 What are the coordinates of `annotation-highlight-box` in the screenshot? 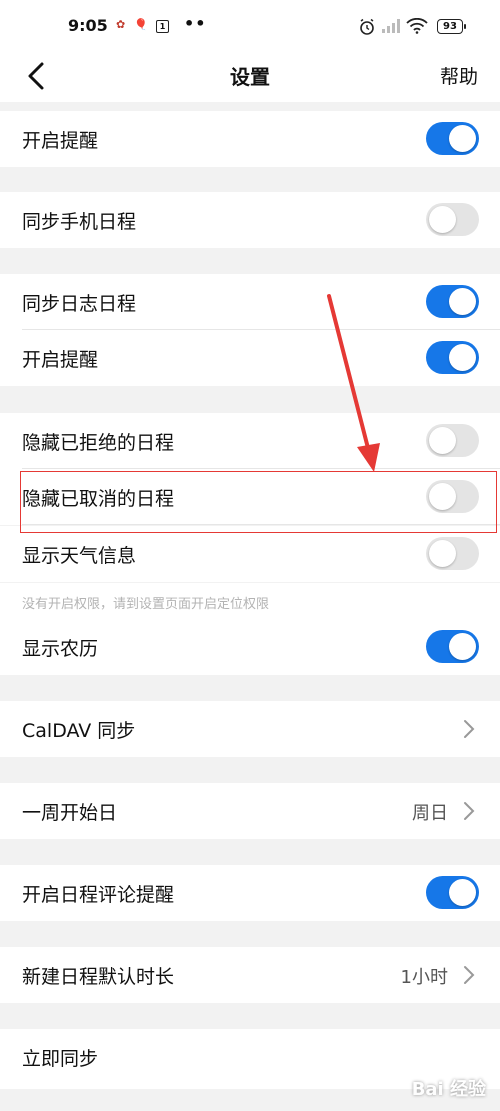 It's located at (258, 502).